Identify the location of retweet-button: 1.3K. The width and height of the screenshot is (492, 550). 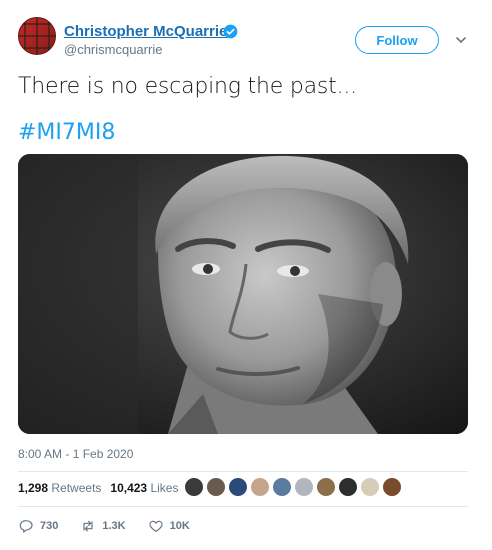
(103, 526).